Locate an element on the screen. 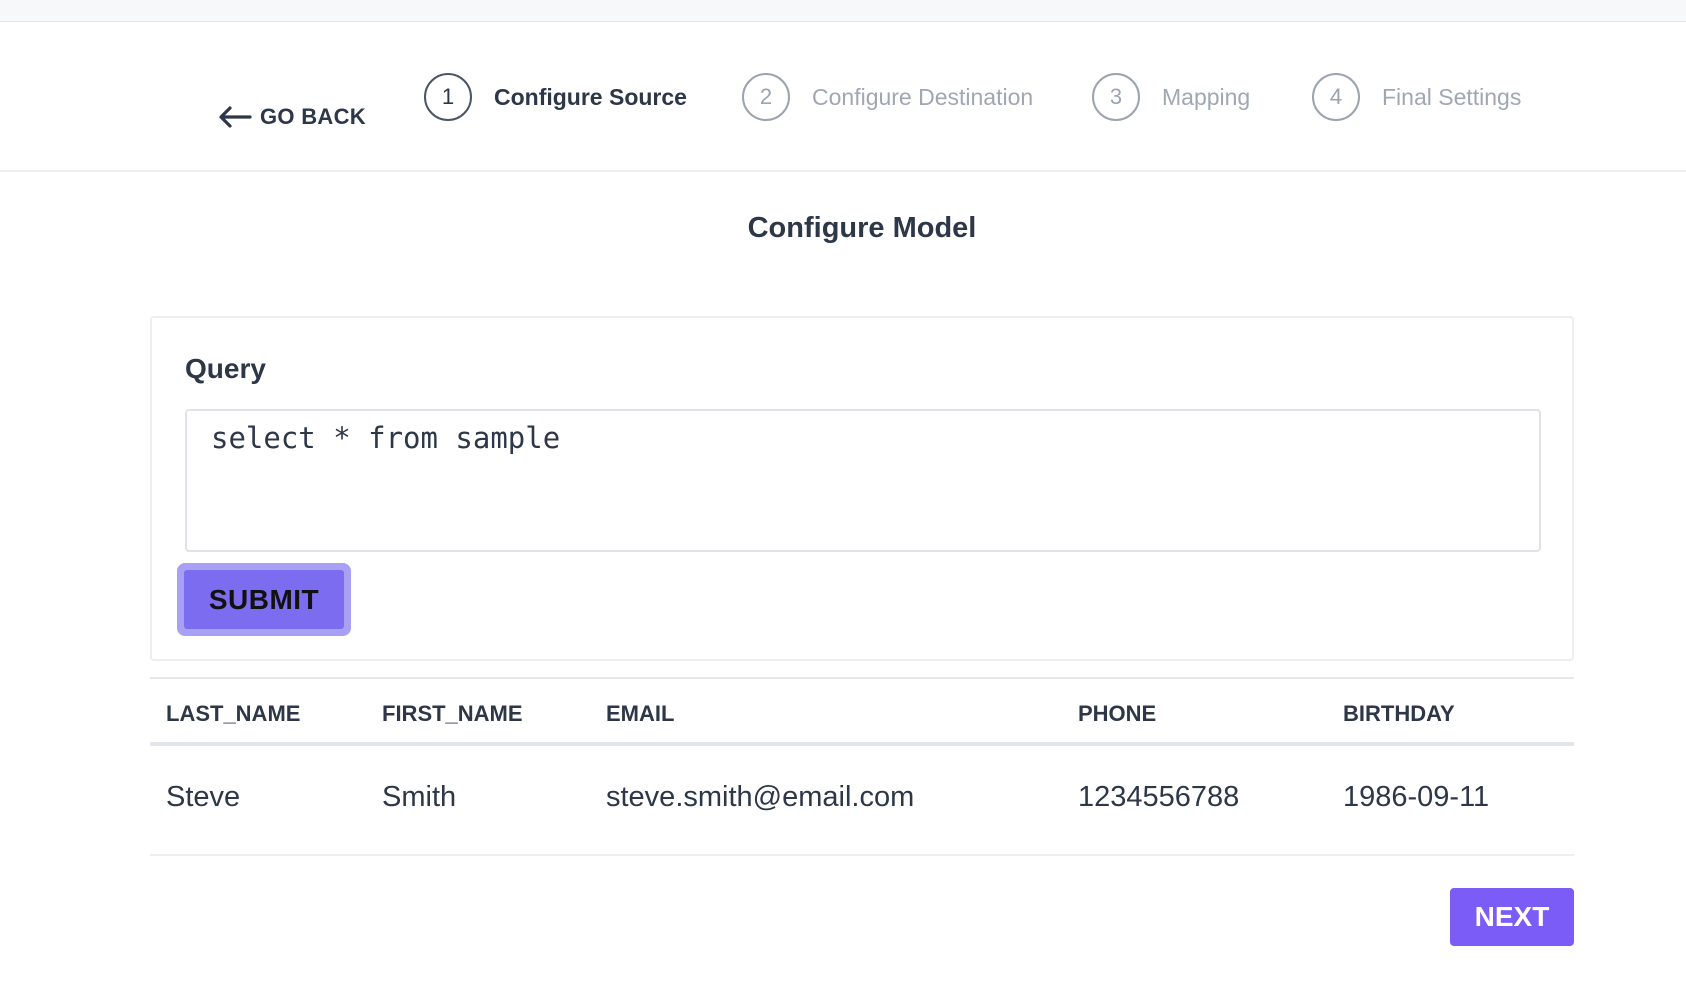 Image resolution: width=1686 pixels, height=1008 pixels. submit-button: SUBMIT is located at coordinates (264, 599).